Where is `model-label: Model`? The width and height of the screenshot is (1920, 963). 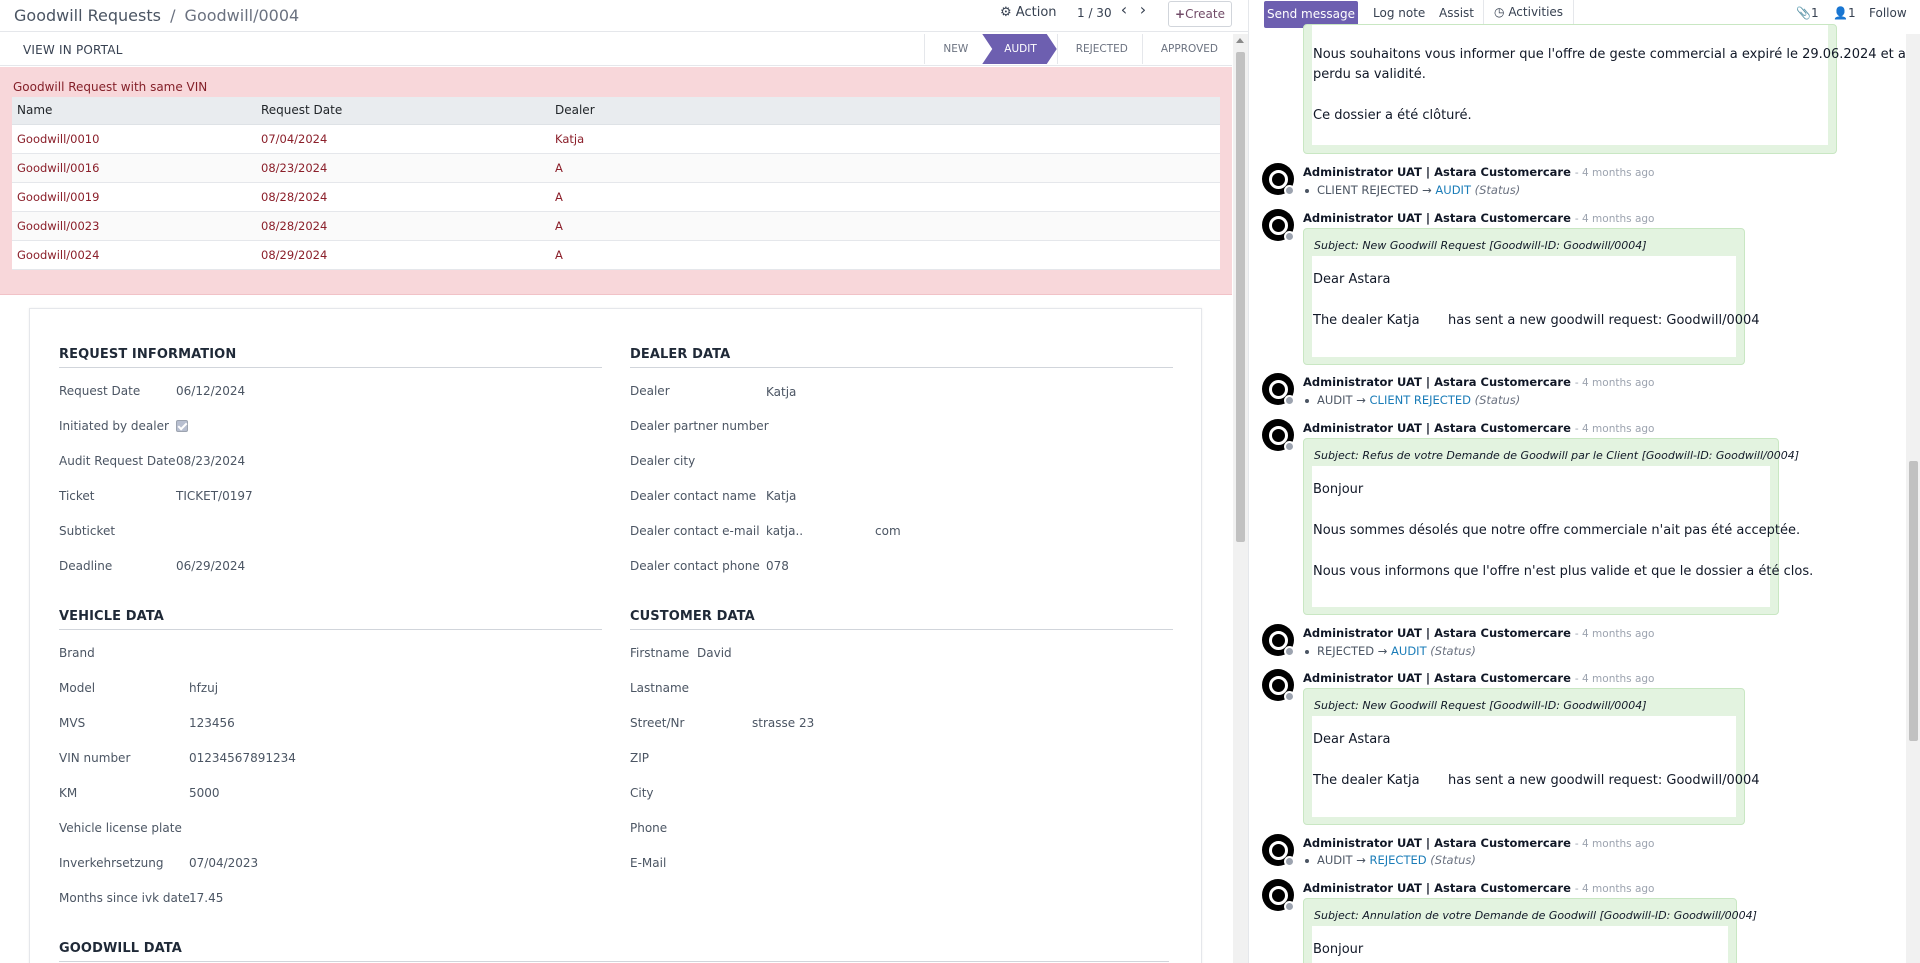
model-label: Model is located at coordinates (77, 688).